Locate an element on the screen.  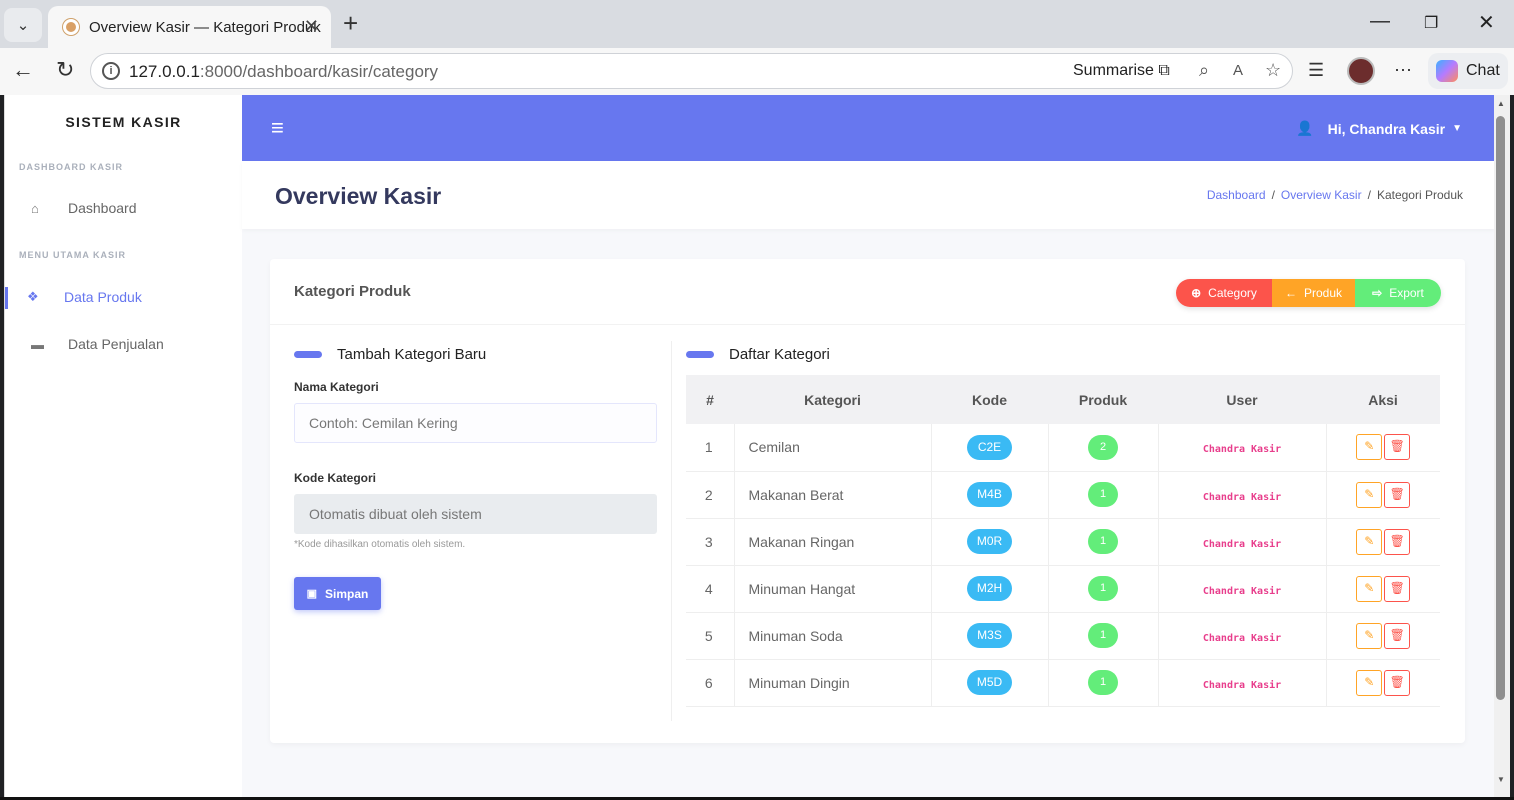
cell-kode: M2H is located at coordinates (989, 589).